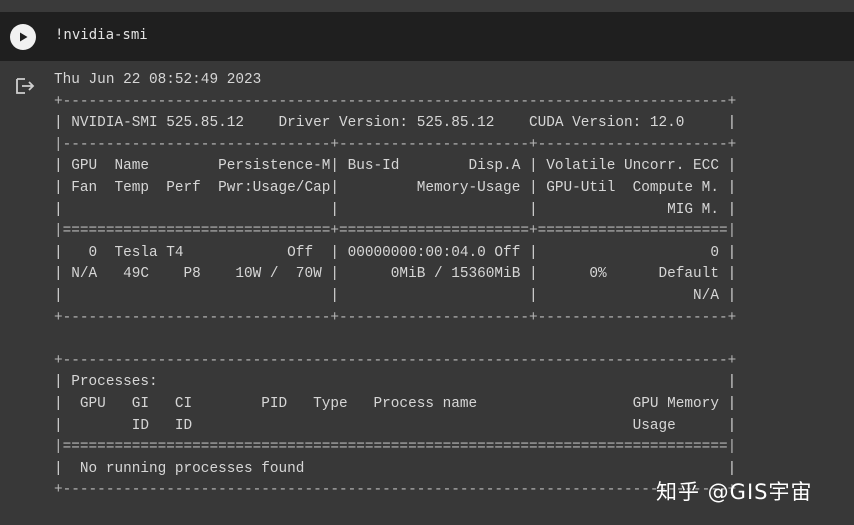 Image resolution: width=854 pixels, height=525 pixels. I want to click on run-cell-button, so click(23, 37).